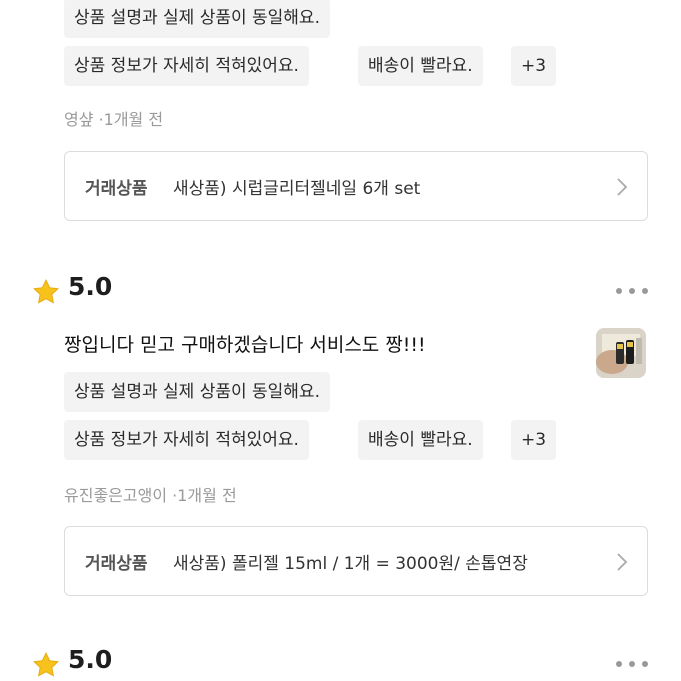 The image size is (681, 681). Describe the element at coordinates (115, 495) in the screenshot. I see `review-author: 유진좋은고앵이` at that location.